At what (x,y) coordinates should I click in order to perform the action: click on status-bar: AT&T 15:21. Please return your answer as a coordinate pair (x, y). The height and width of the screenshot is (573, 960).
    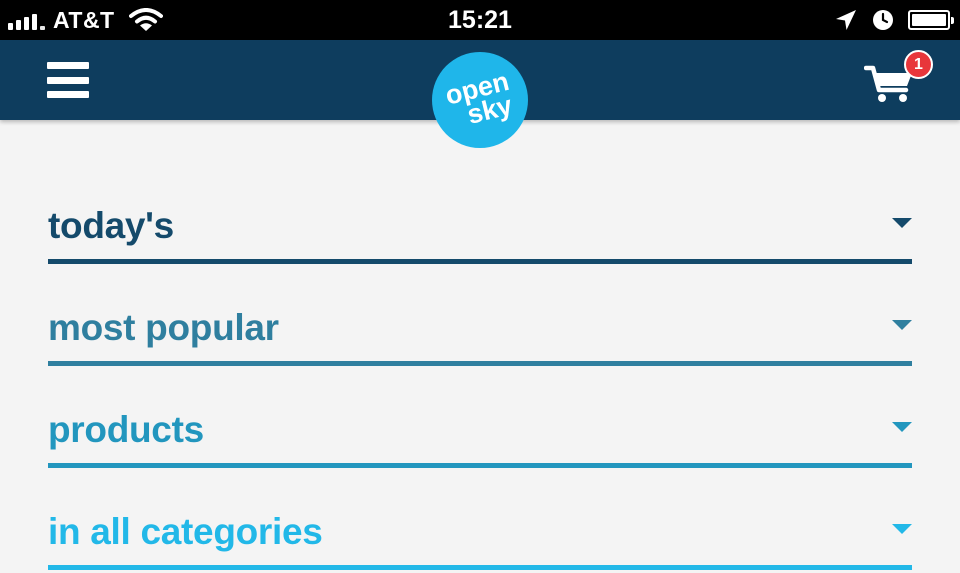
    Looking at the image, I should click on (480, 20).